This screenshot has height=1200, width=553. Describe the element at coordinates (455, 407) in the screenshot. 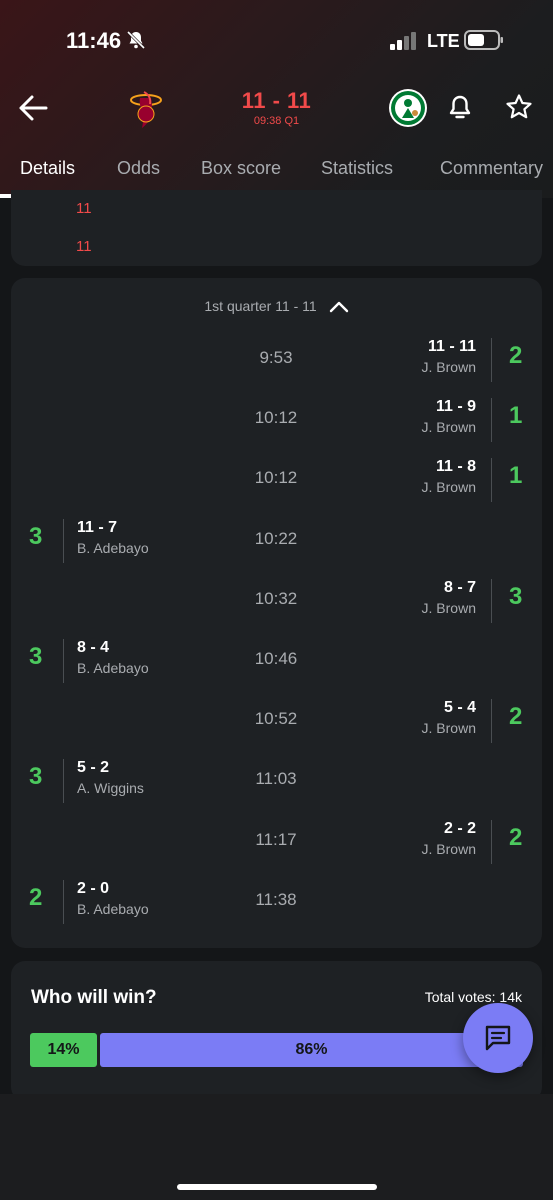

I see `event-score: 11 - 9` at that location.